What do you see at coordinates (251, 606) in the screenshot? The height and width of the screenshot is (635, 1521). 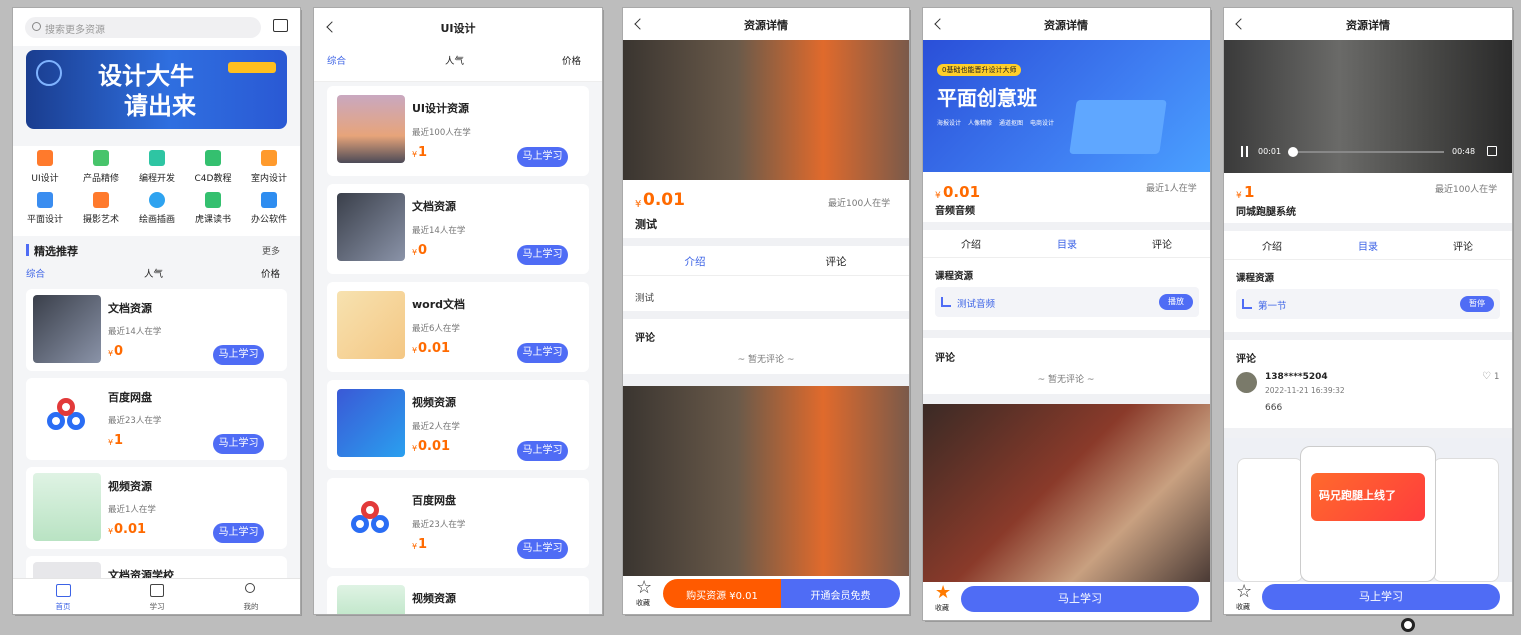 I see `tab-mine: 我的` at bounding box center [251, 606].